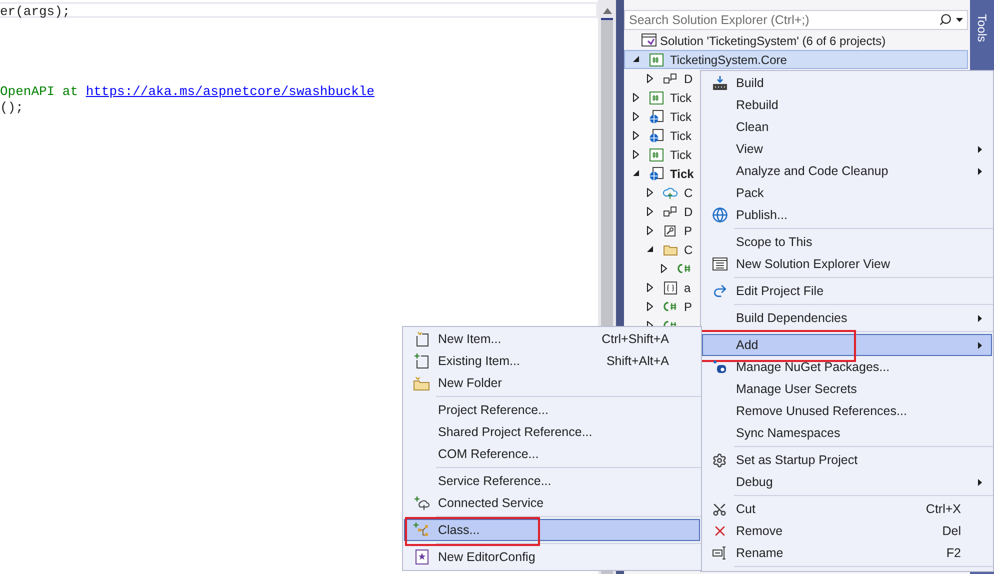 This screenshot has height=574, width=994. What do you see at coordinates (954, 553) in the screenshot?
I see `shortcut-text: F2` at bounding box center [954, 553].